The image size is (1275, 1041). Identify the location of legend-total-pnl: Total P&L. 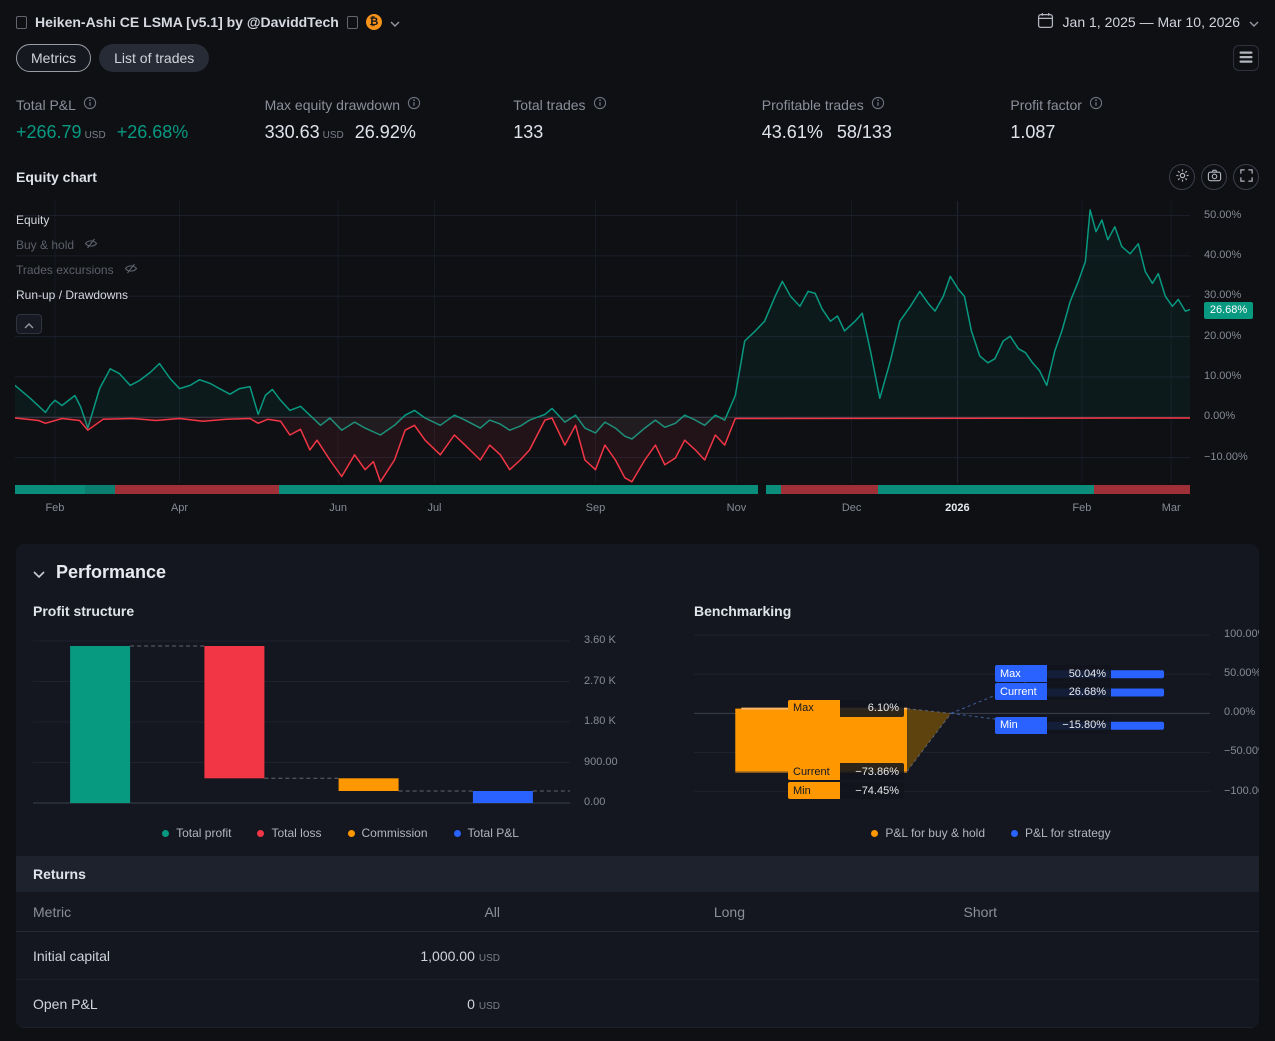
(486, 833).